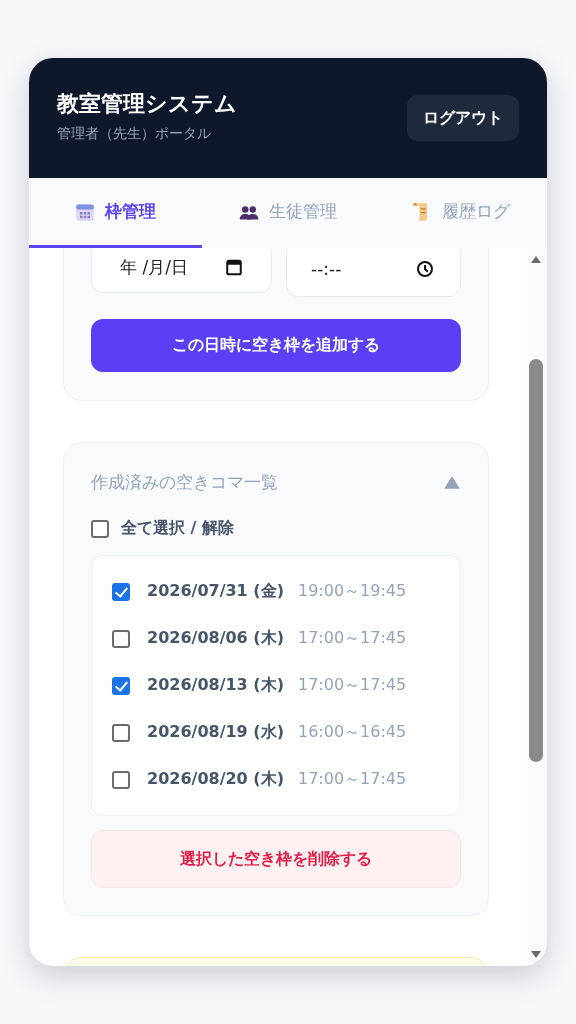  Describe the element at coordinates (181, 270) in the screenshot. I see `date-field: 年 /月/日` at that location.